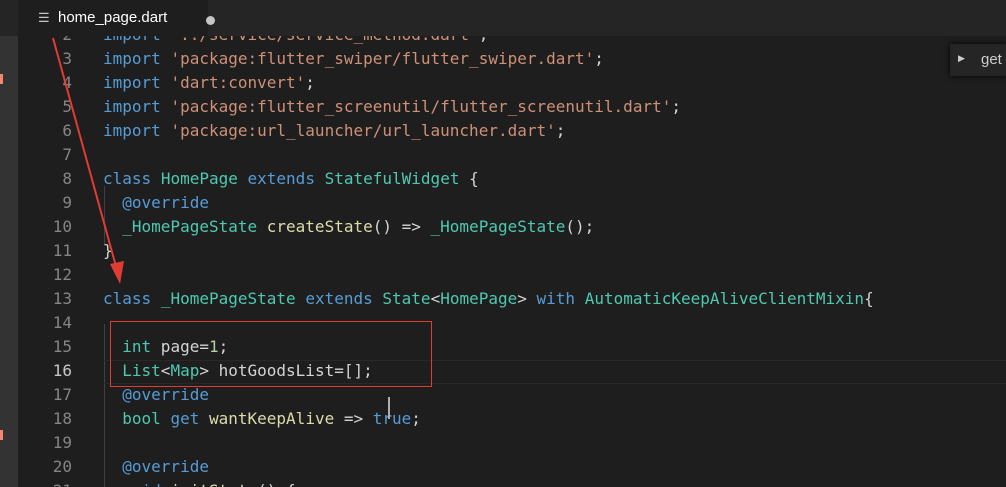 The width and height of the screenshot is (1006, 487). Describe the element at coordinates (991, 59) in the screenshot. I see `find-widget-text: get` at that location.